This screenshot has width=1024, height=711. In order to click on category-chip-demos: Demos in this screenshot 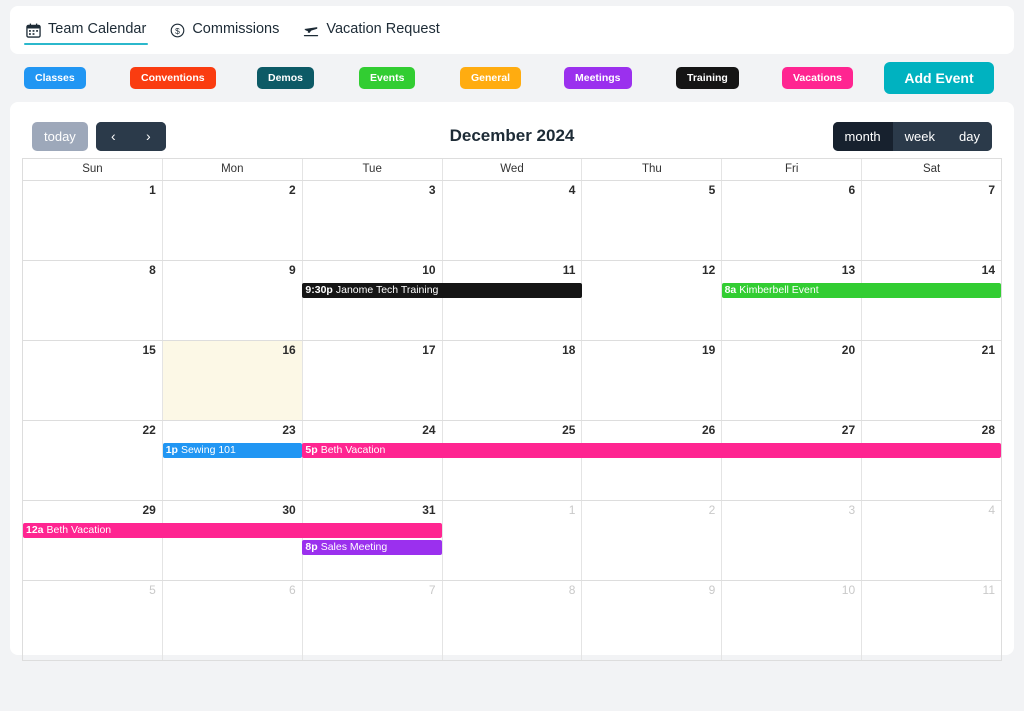, I will do `click(286, 78)`.